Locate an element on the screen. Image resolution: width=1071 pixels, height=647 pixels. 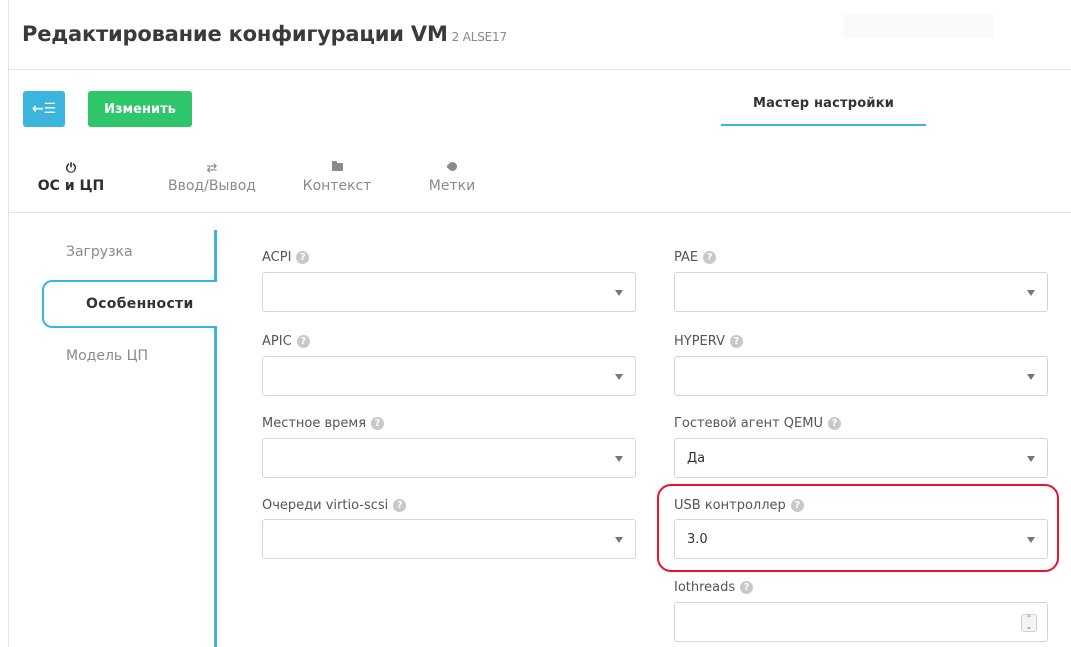
header-placeholder is located at coordinates (919, 26).